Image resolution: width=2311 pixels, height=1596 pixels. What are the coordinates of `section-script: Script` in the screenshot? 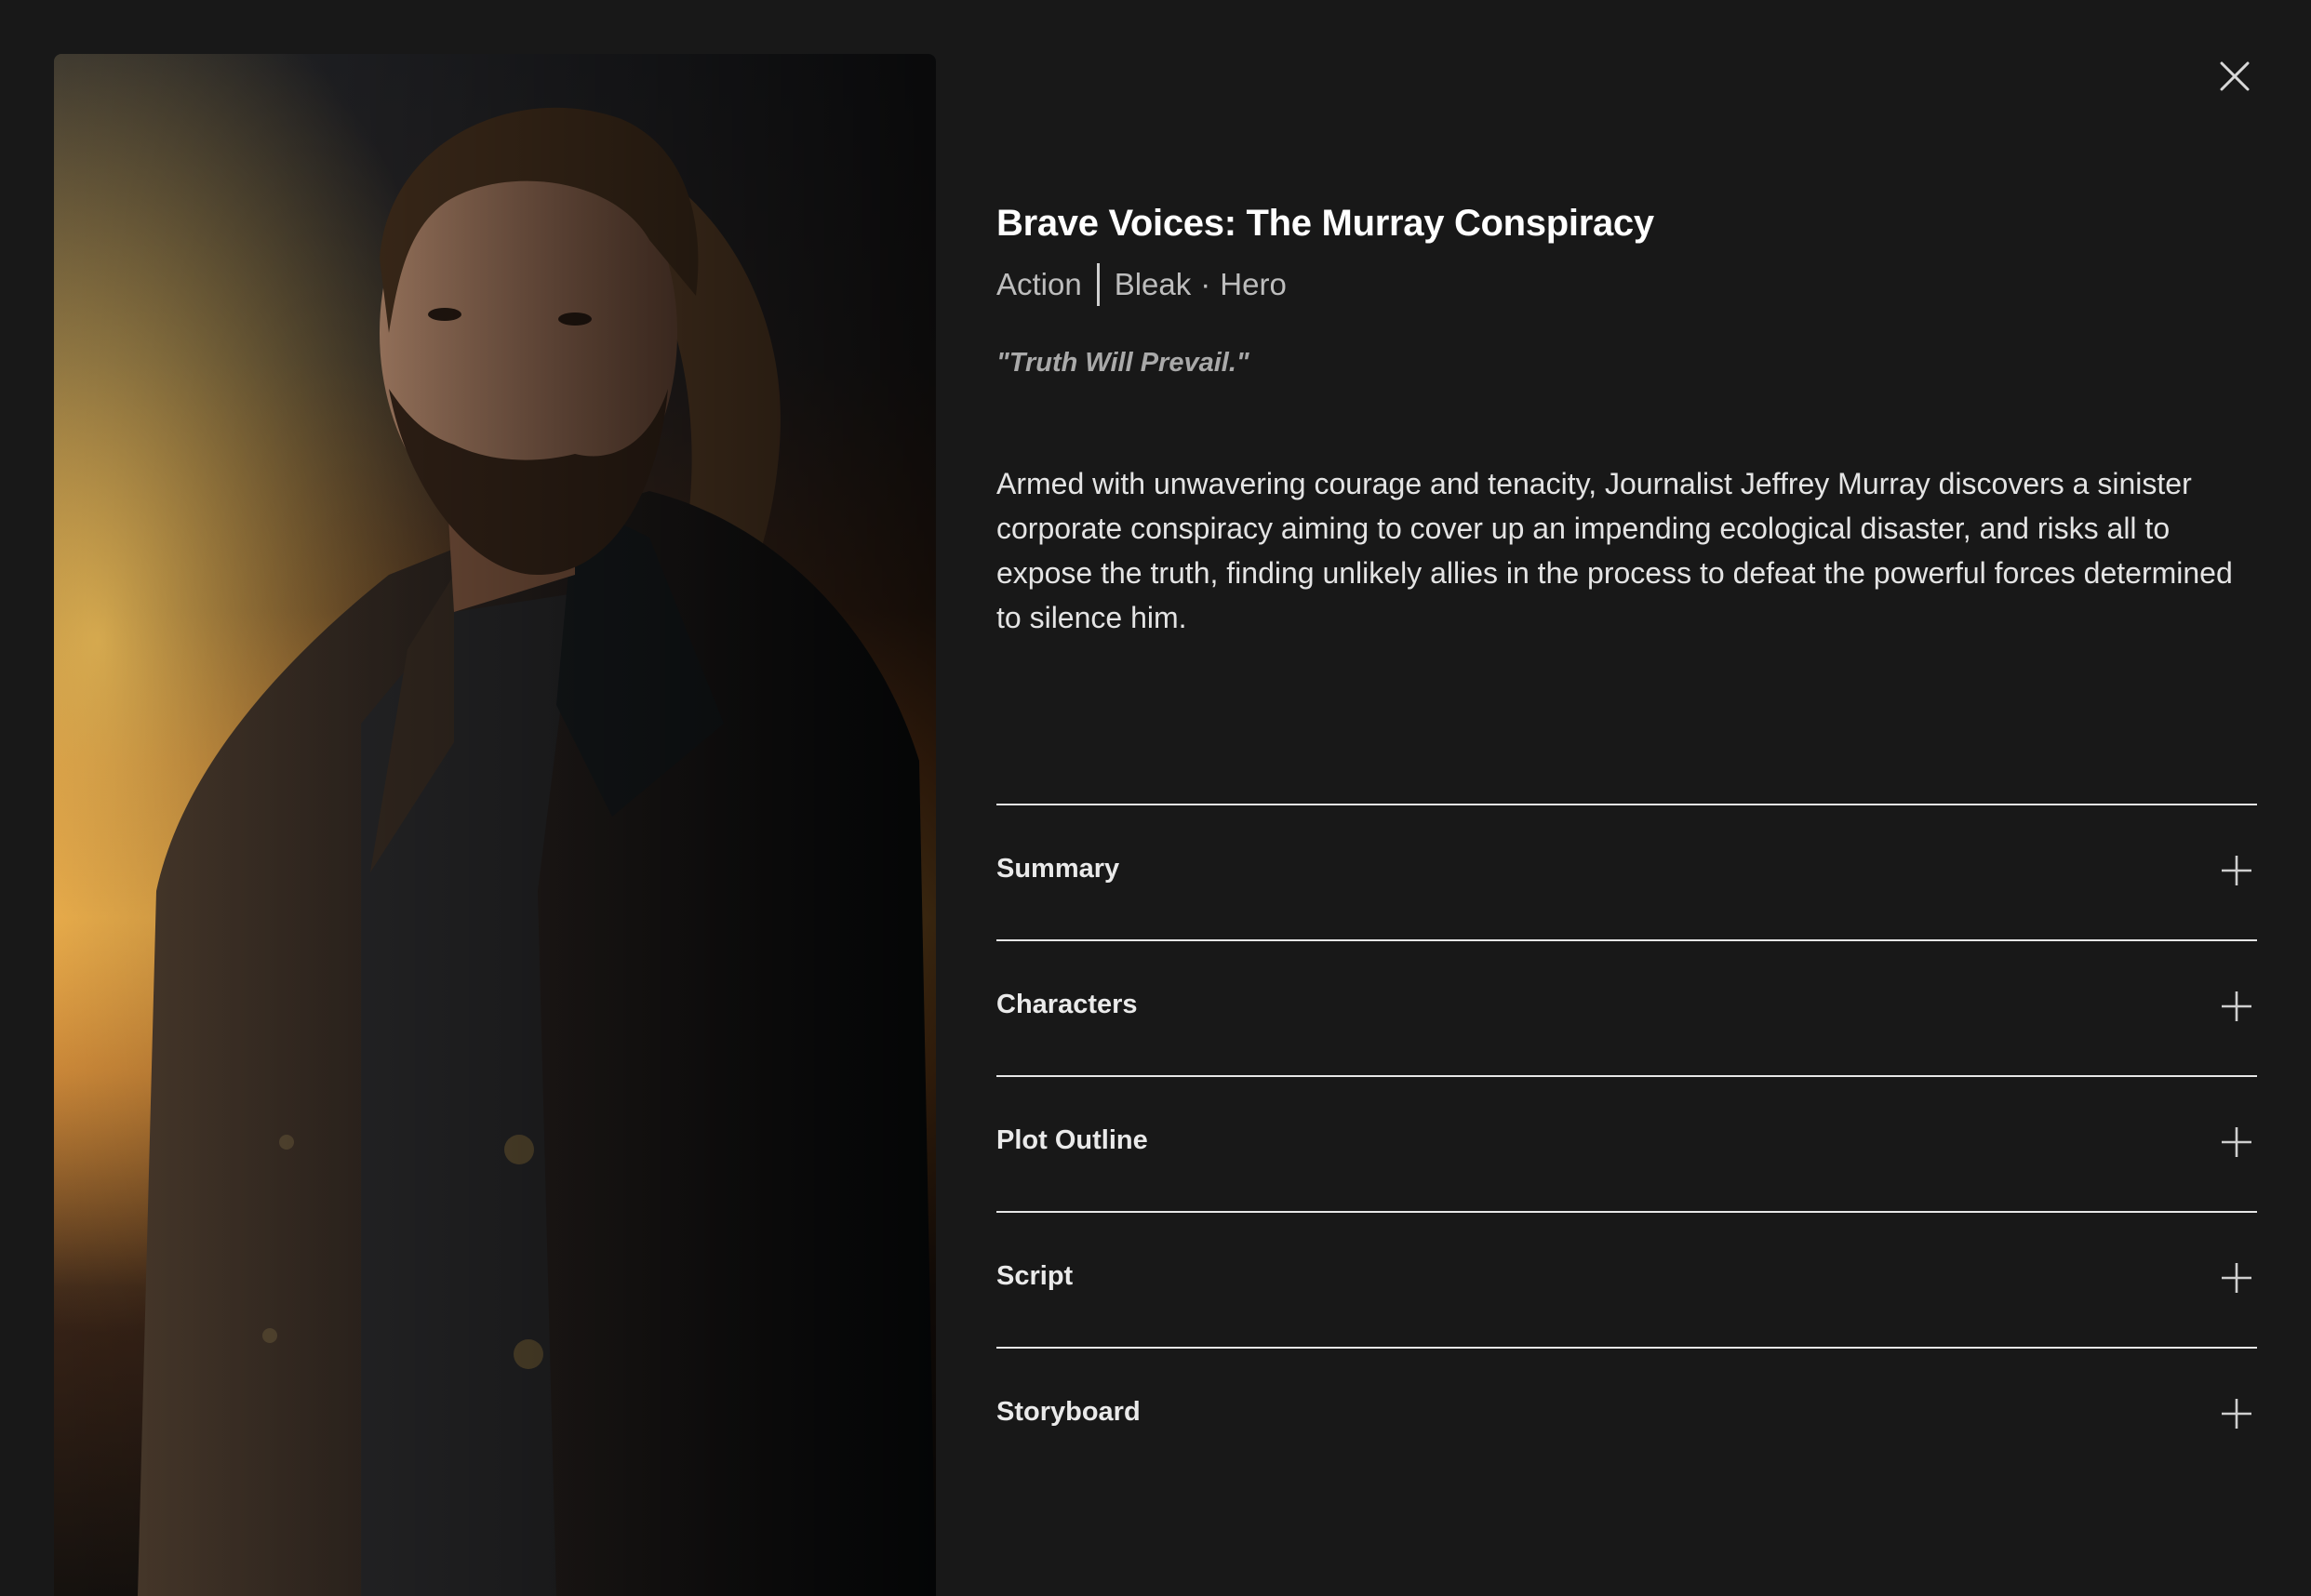 It's located at (1626, 1281).